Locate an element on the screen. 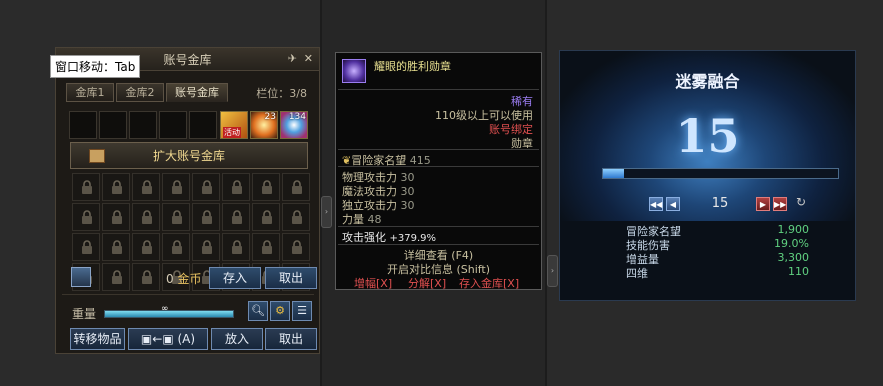 The width and height of the screenshot is (883, 386). transfer-direction-button: ▣←▣ (A) is located at coordinates (168, 339).